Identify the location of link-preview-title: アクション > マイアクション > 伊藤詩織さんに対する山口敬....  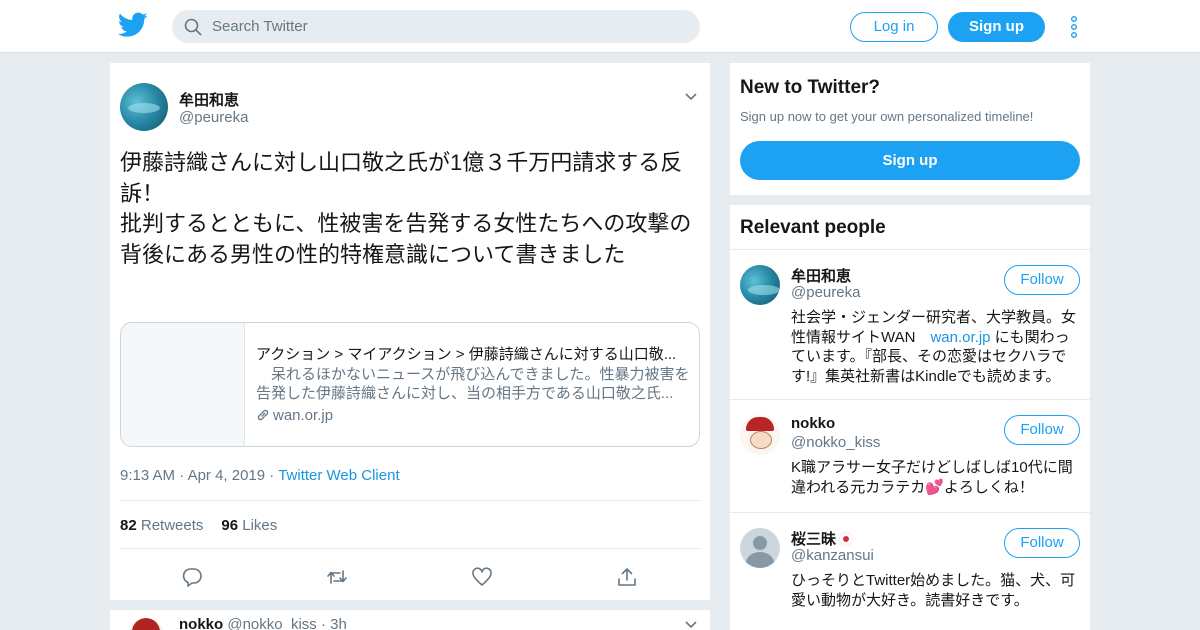
(466, 354).